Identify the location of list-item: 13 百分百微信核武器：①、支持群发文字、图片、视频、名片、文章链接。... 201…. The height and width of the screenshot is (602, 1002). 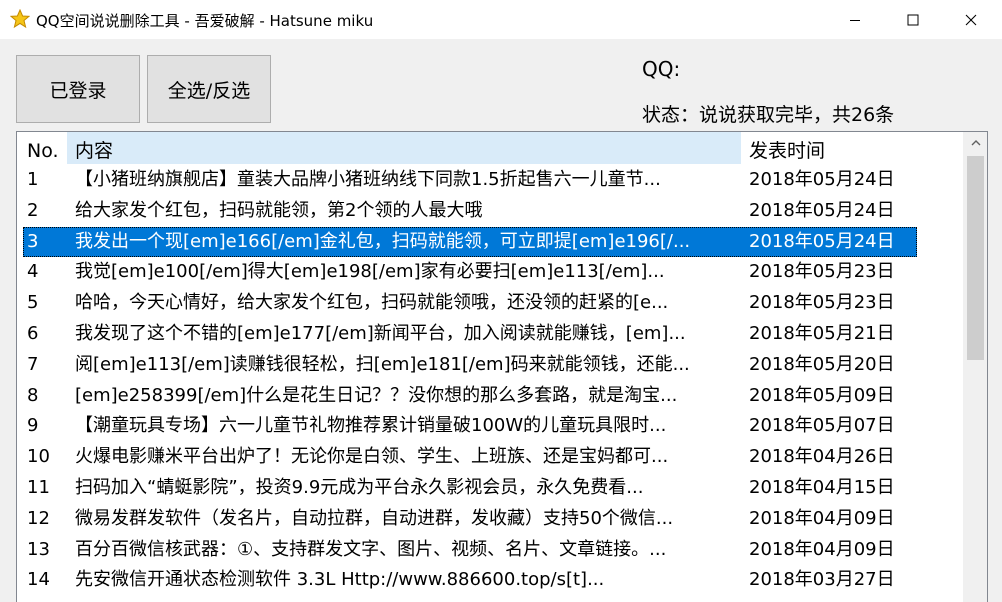
(470, 550).